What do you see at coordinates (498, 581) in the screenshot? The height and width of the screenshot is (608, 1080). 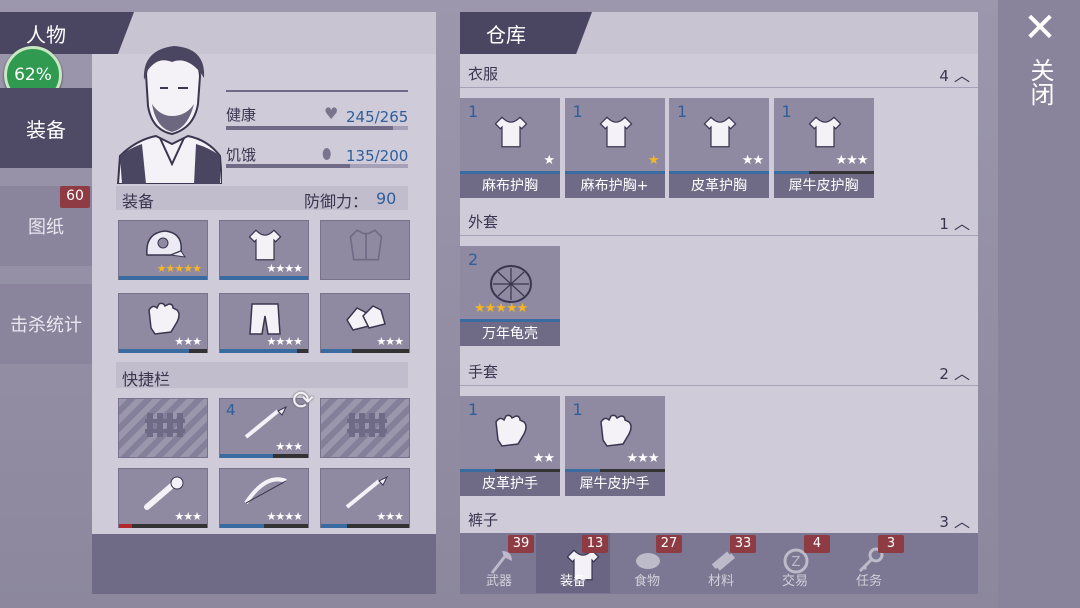 I see `bottom-tab-label: 武器` at bounding box center [498, 581].